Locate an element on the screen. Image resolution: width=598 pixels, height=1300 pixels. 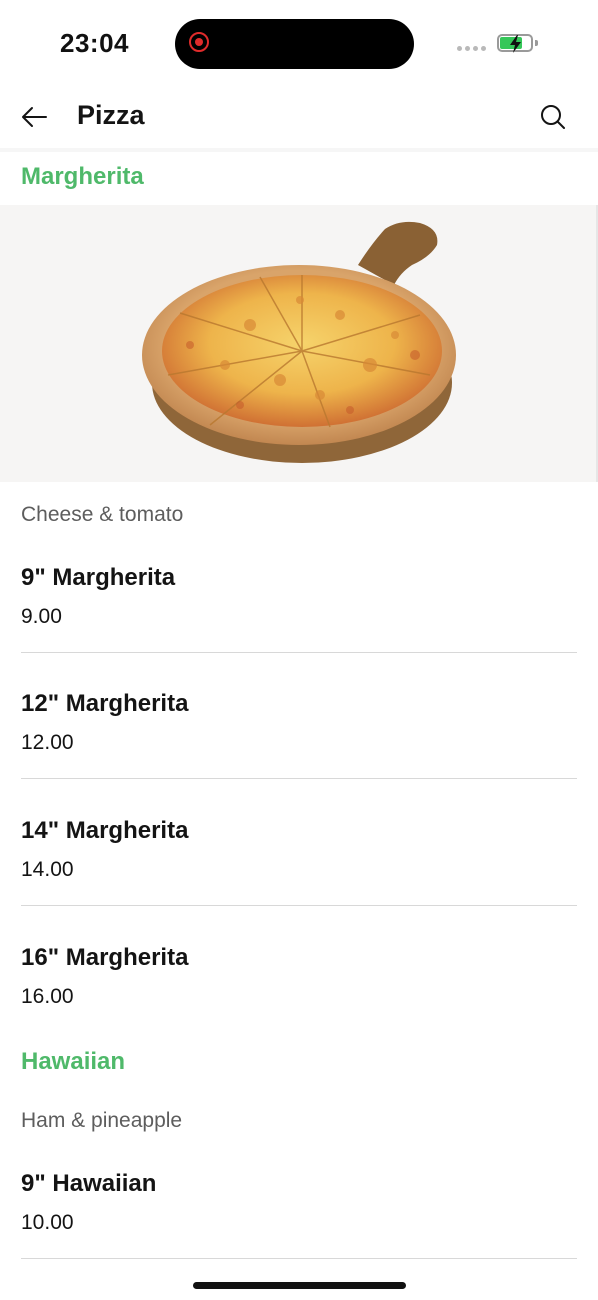
section-title-margherita: Margherita is located at coordinates (82, 176).